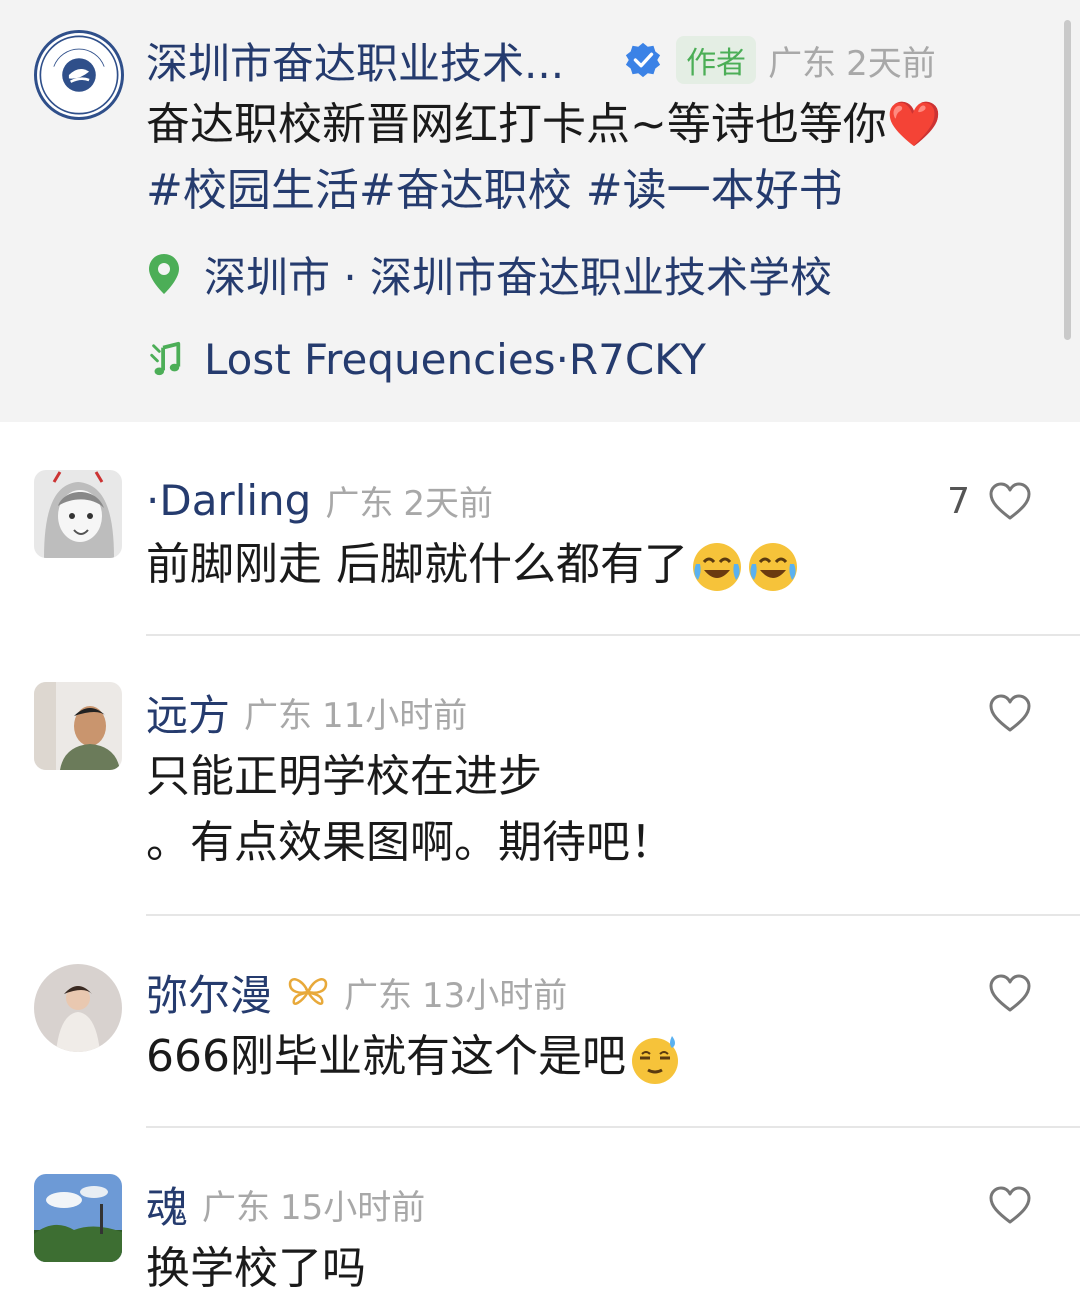 Image resolution: width=1080 pixels, height=1291 pixels. Describe the element at coordinates (308, 991) in the screenshot. I see `butterfly-badge-icon` at that location.